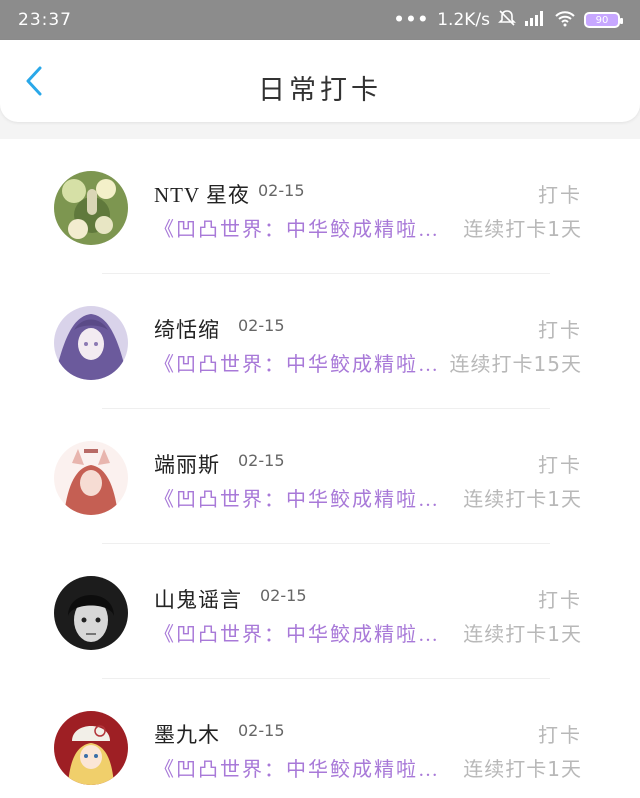  What do you see at coordinates (411, 20) in the screenshot?
I see `more-dots-icon: •••` at bounding box center [411, 20].